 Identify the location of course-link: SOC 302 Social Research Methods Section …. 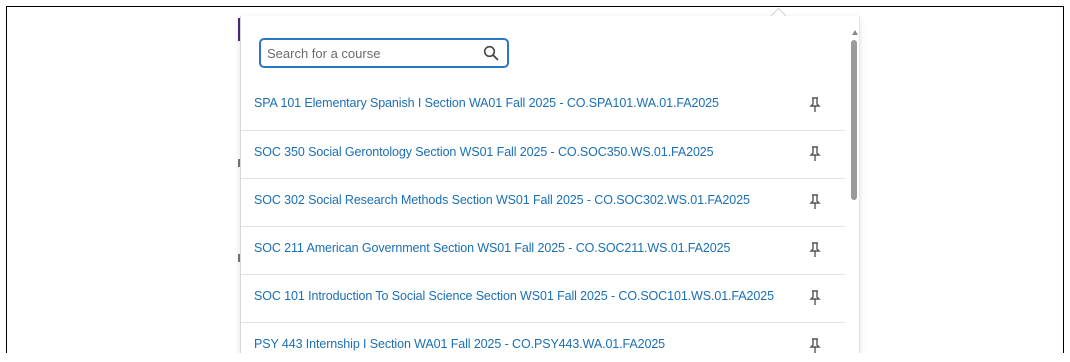
(502, 200).